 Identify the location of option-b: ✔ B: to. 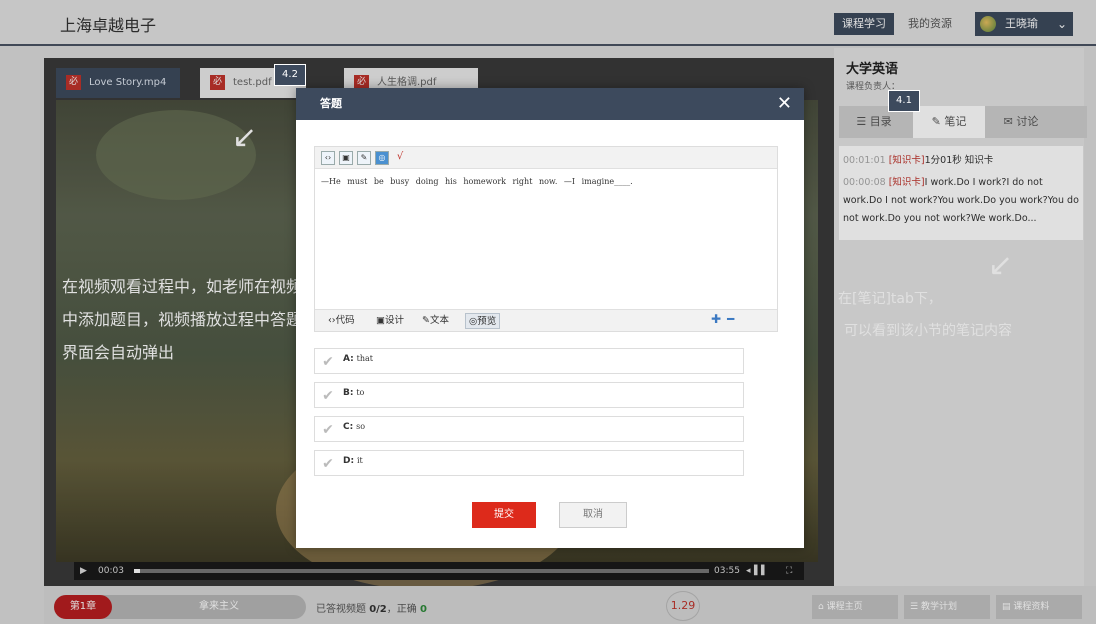
(529, 395).